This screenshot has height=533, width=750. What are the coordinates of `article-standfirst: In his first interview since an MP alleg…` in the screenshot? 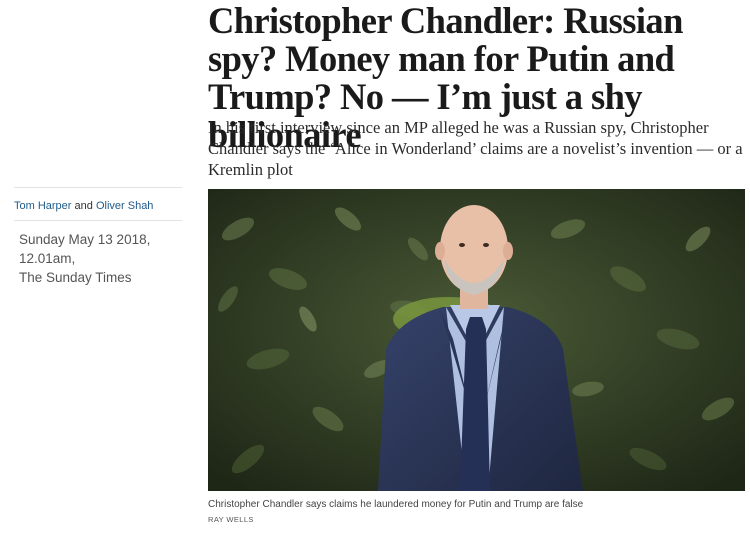 It's located at (475, 148).